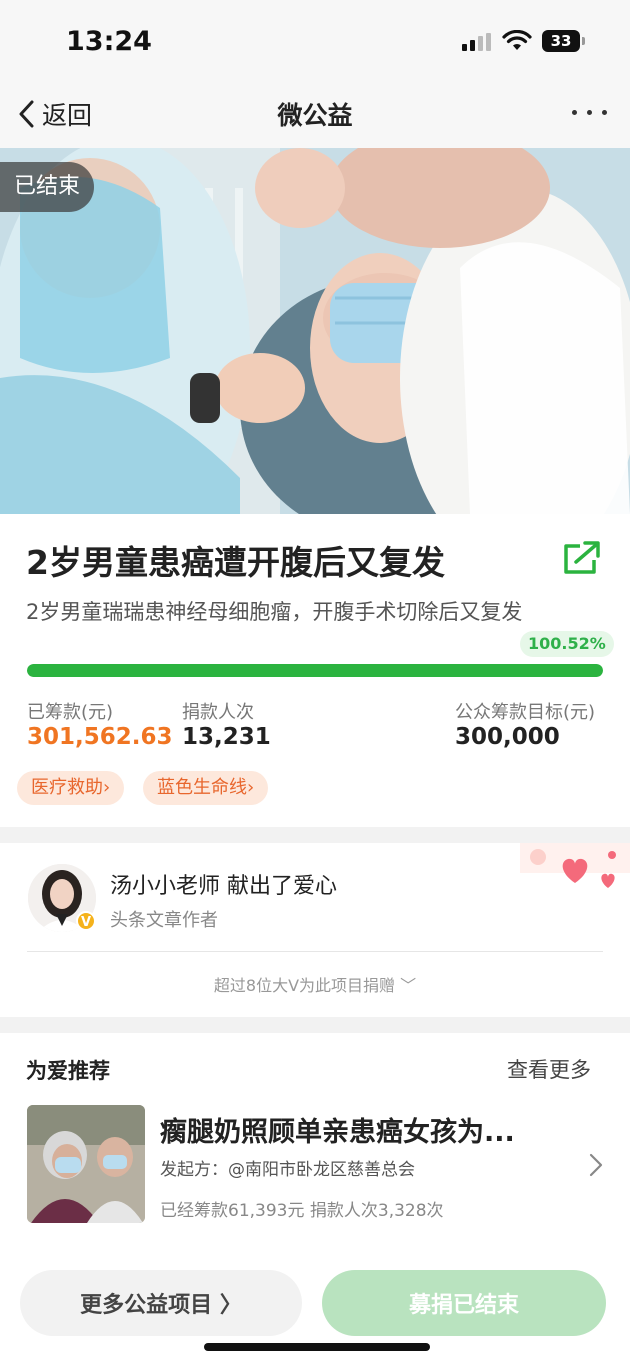 The height and width of the screenshot is (1363, 630). I want to click on view-more-link: 查看更多, so click(549, 1069).